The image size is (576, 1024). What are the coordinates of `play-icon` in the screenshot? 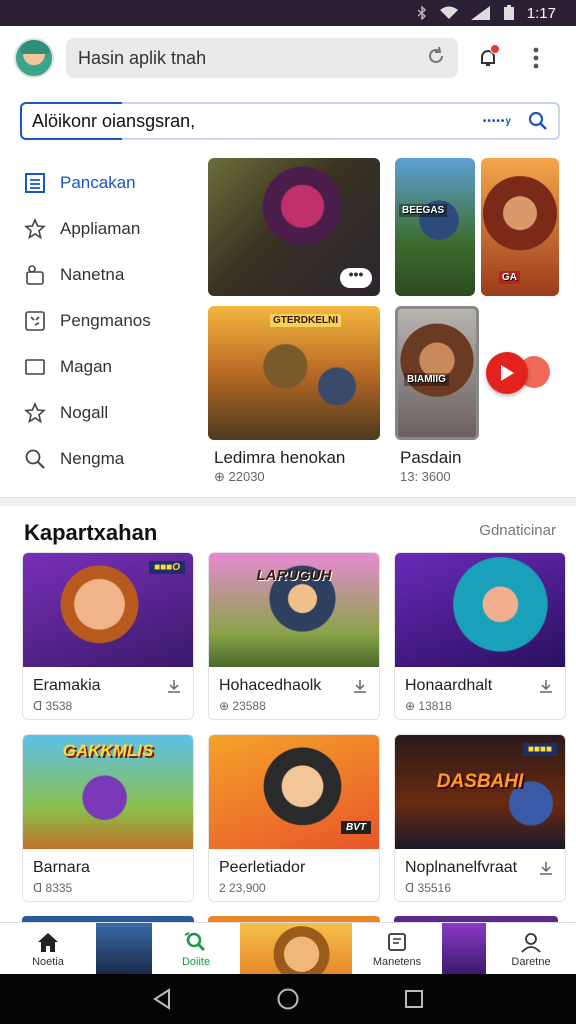 It's located at (507, 373).